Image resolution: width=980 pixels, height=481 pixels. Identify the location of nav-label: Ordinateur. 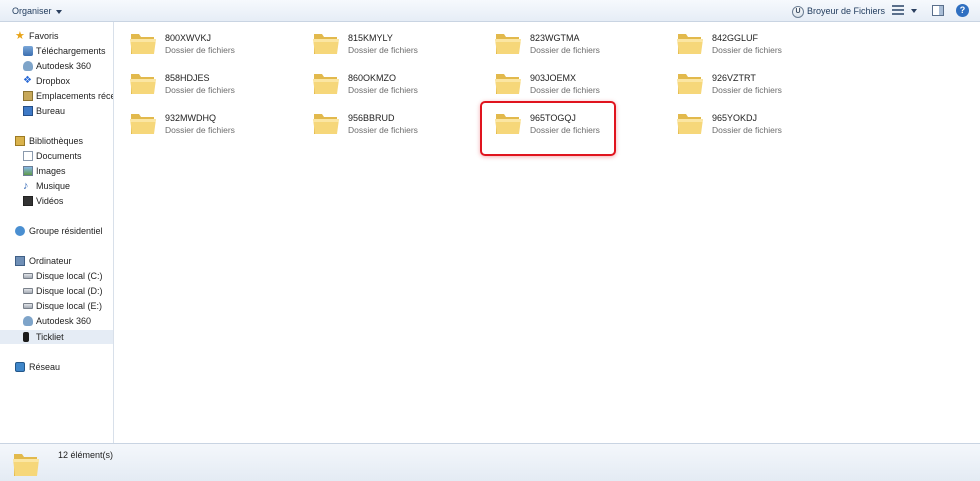
(50, 261).